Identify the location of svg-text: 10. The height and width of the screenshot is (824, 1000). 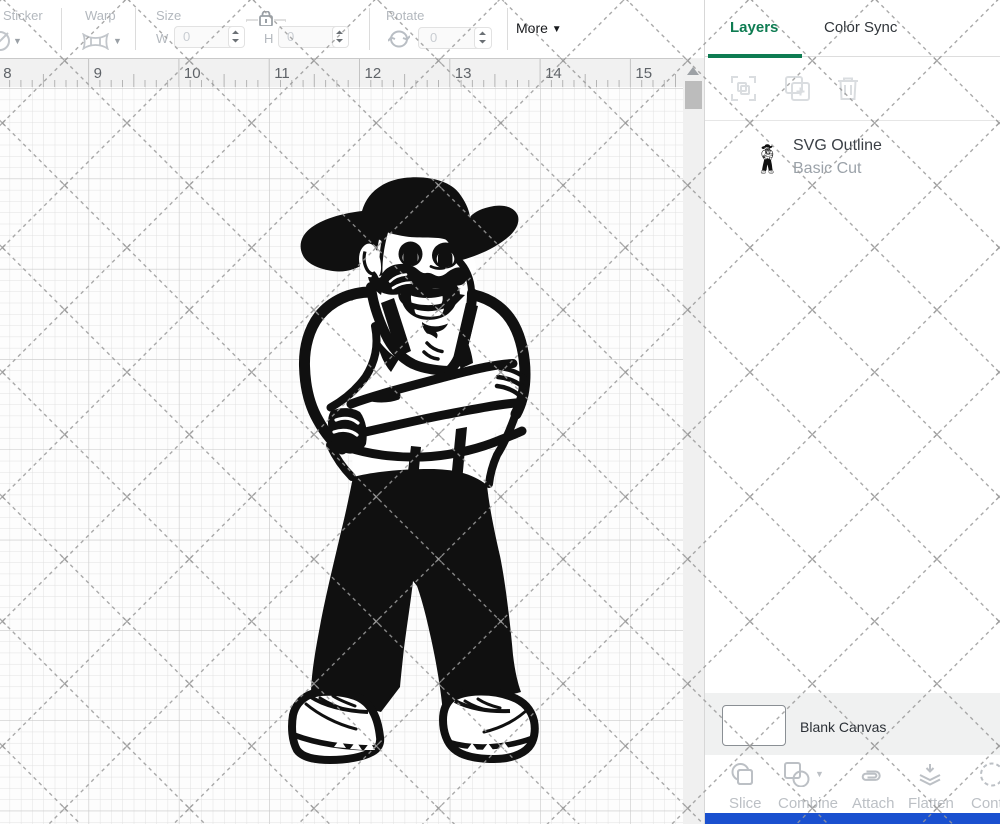
(192, 73).